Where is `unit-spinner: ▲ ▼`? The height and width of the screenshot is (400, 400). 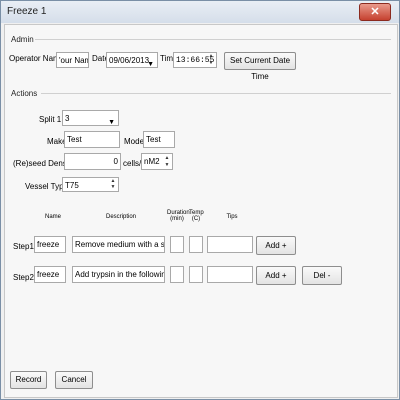 unit-spinner: ▲ ▼ is located at coordinates (167, 162).